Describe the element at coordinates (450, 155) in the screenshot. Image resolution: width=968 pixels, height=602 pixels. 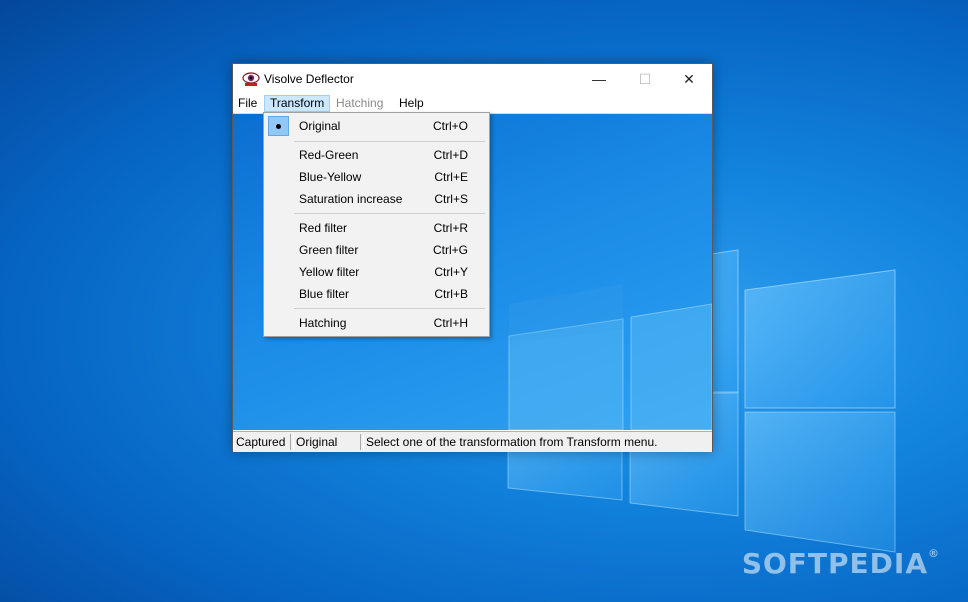
I see `menu-item-shortcut: Ctrl+D` at that location.